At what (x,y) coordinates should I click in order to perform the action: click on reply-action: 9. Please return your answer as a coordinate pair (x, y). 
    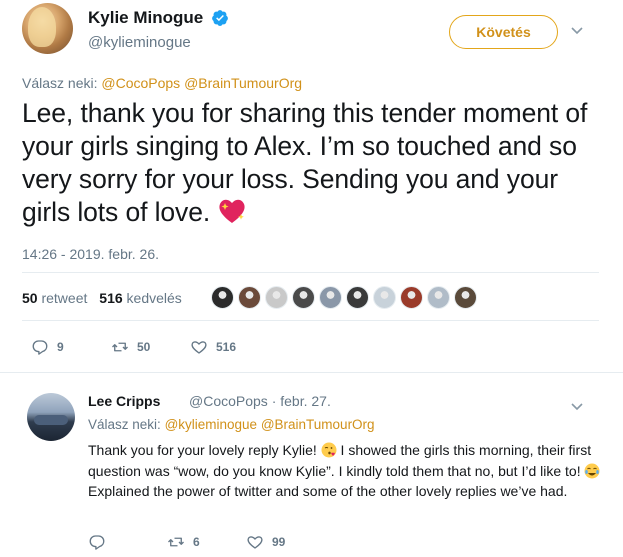
    Looking at the image, I should click on (47, 347).